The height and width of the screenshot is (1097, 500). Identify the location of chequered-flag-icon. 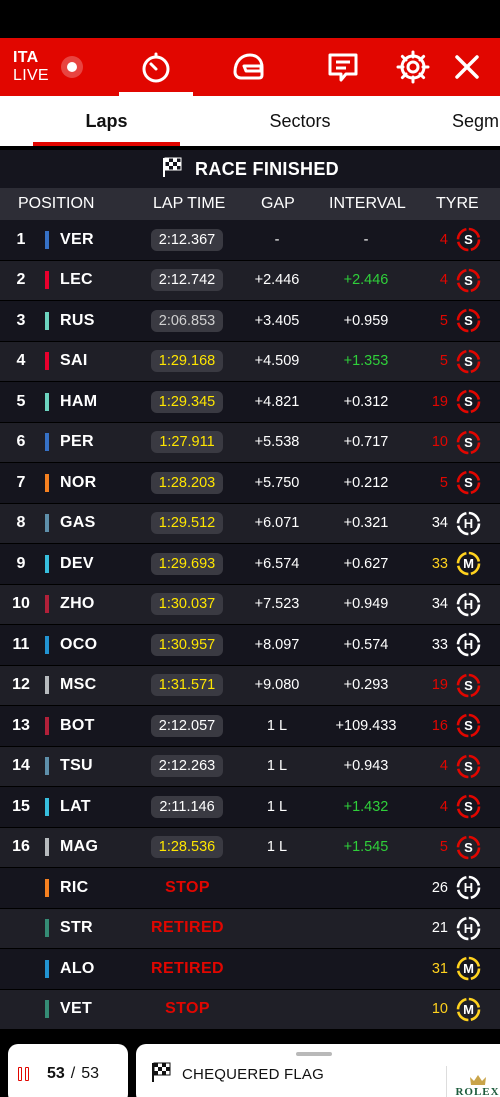
(162, 1074).